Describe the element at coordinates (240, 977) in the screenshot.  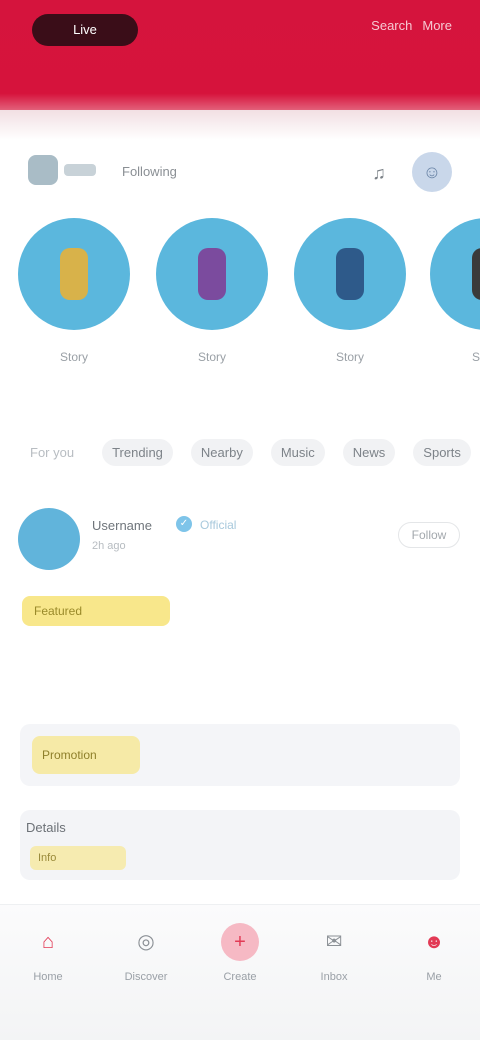
I see `nav-label: Create` at that location.